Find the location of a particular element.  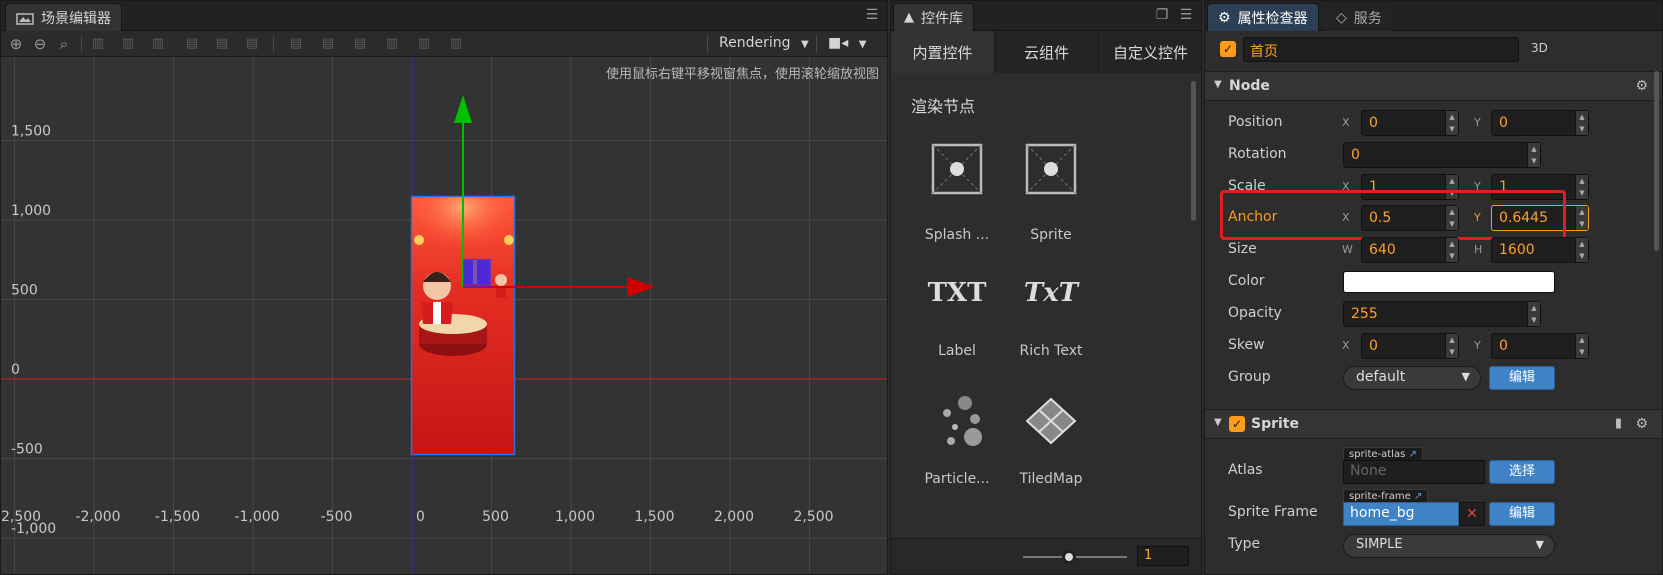

align-right-icon: ▥ is located at coordinates (158, 44).